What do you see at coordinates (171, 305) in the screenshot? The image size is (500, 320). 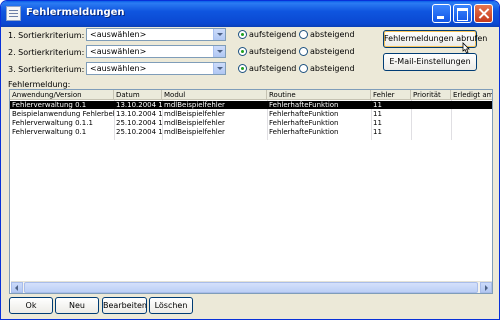 I see `delete-button: Löschen` at bounding box center [171, 305].